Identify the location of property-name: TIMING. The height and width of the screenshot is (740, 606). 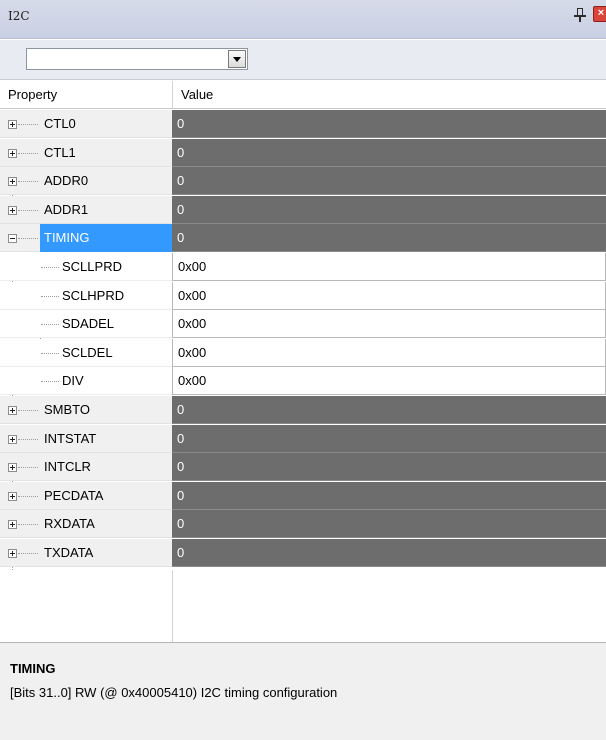
(67, 237).